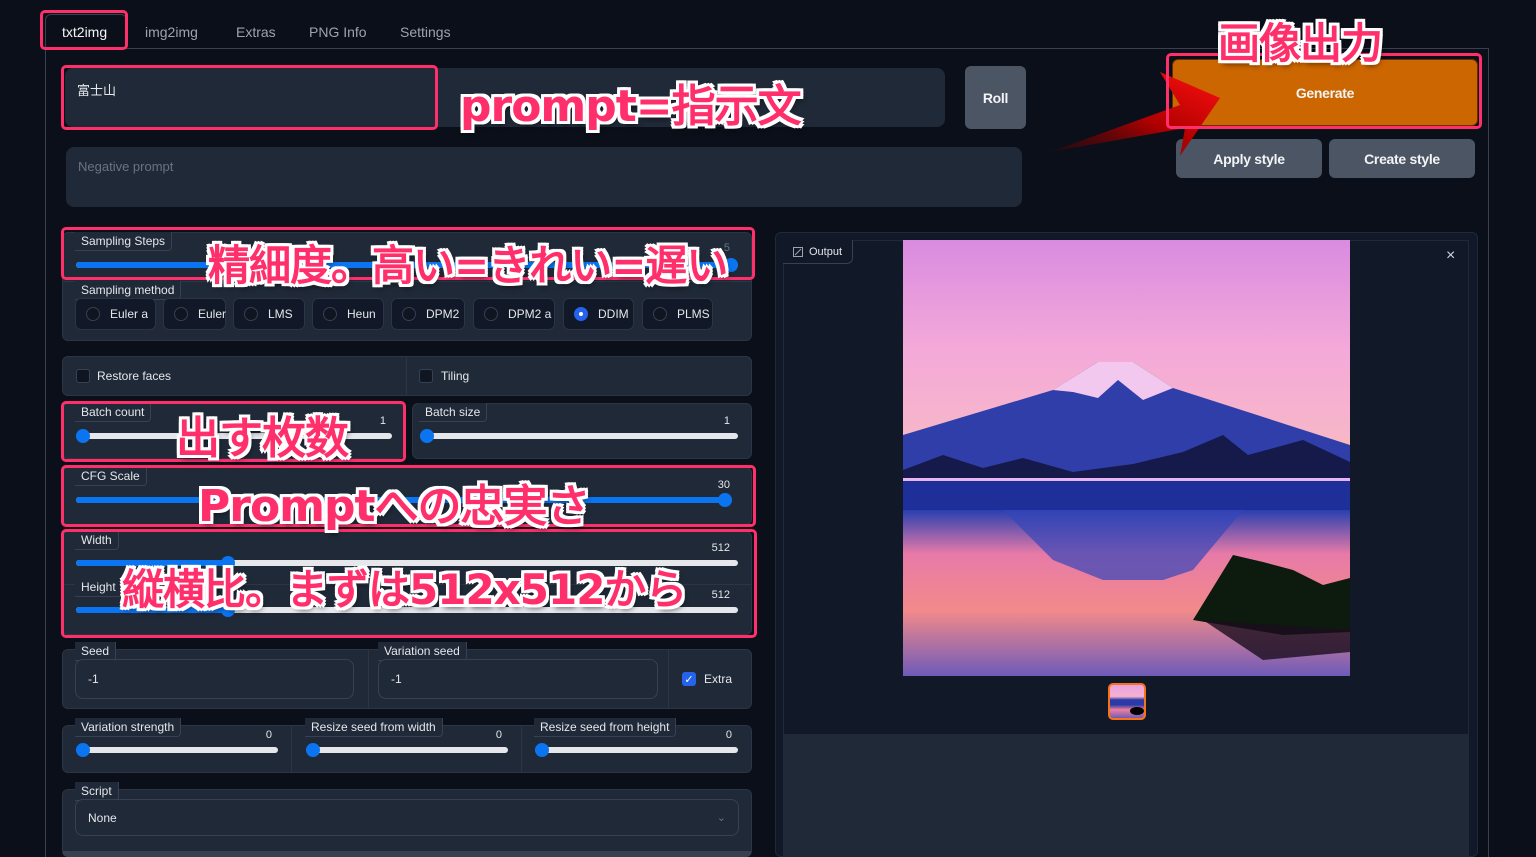 The height and width of the screenshot is (857, 1536). I want to click on radio-label: Euler, so click(212, 314).